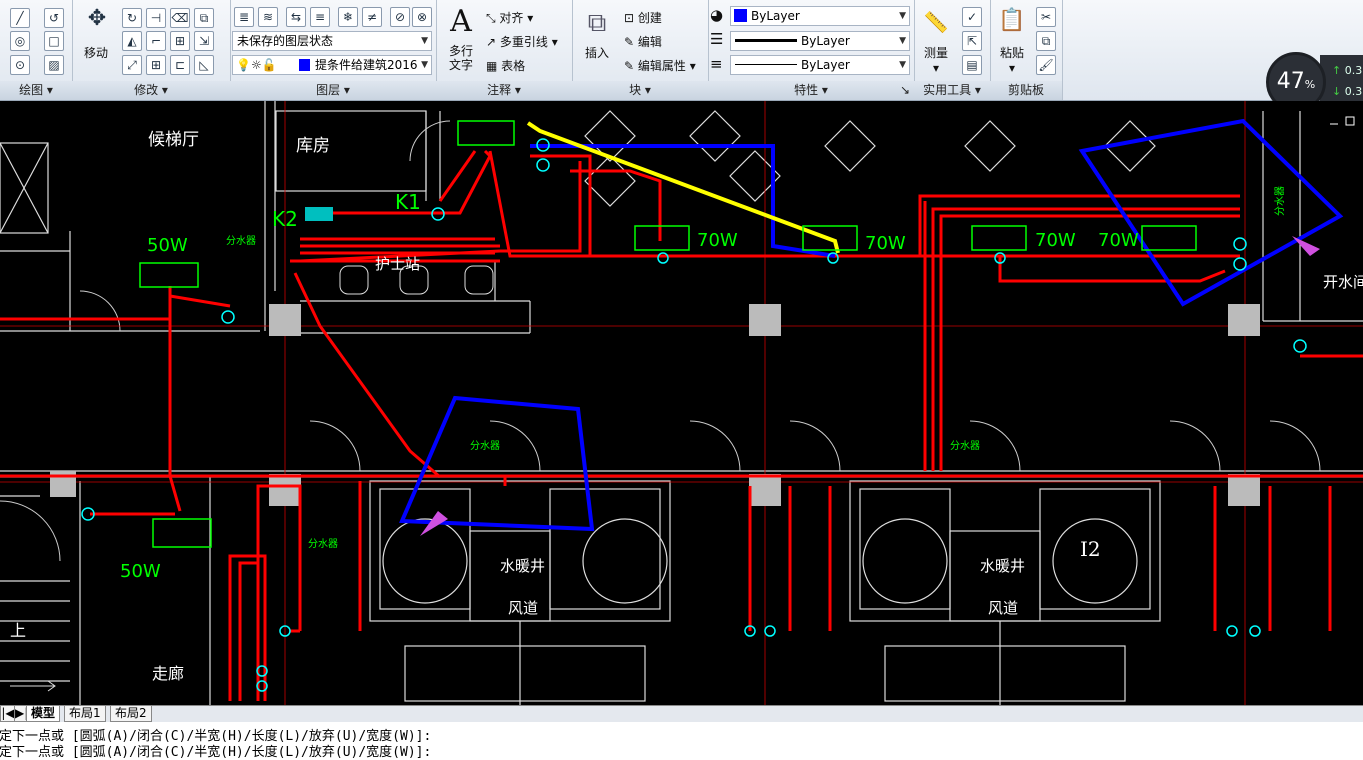 The width and height of the screenshot is (1363, 760). What do you see at coordinates (332, 65) in the screenshot?
I see `layer-dropdown: 💡☼🔓 提条件给建筑2016 ▼` at bounding box center [332, 65].